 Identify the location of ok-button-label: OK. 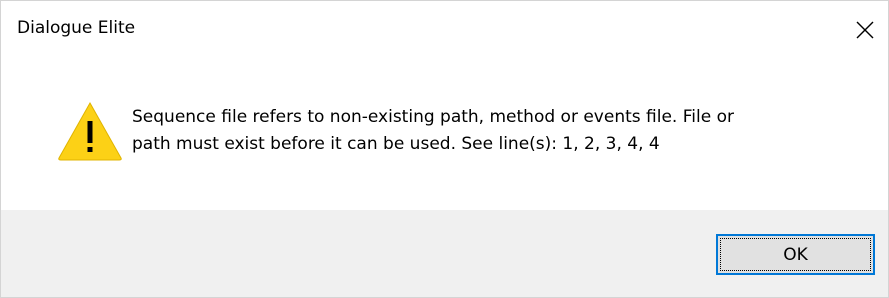
(795, 254).